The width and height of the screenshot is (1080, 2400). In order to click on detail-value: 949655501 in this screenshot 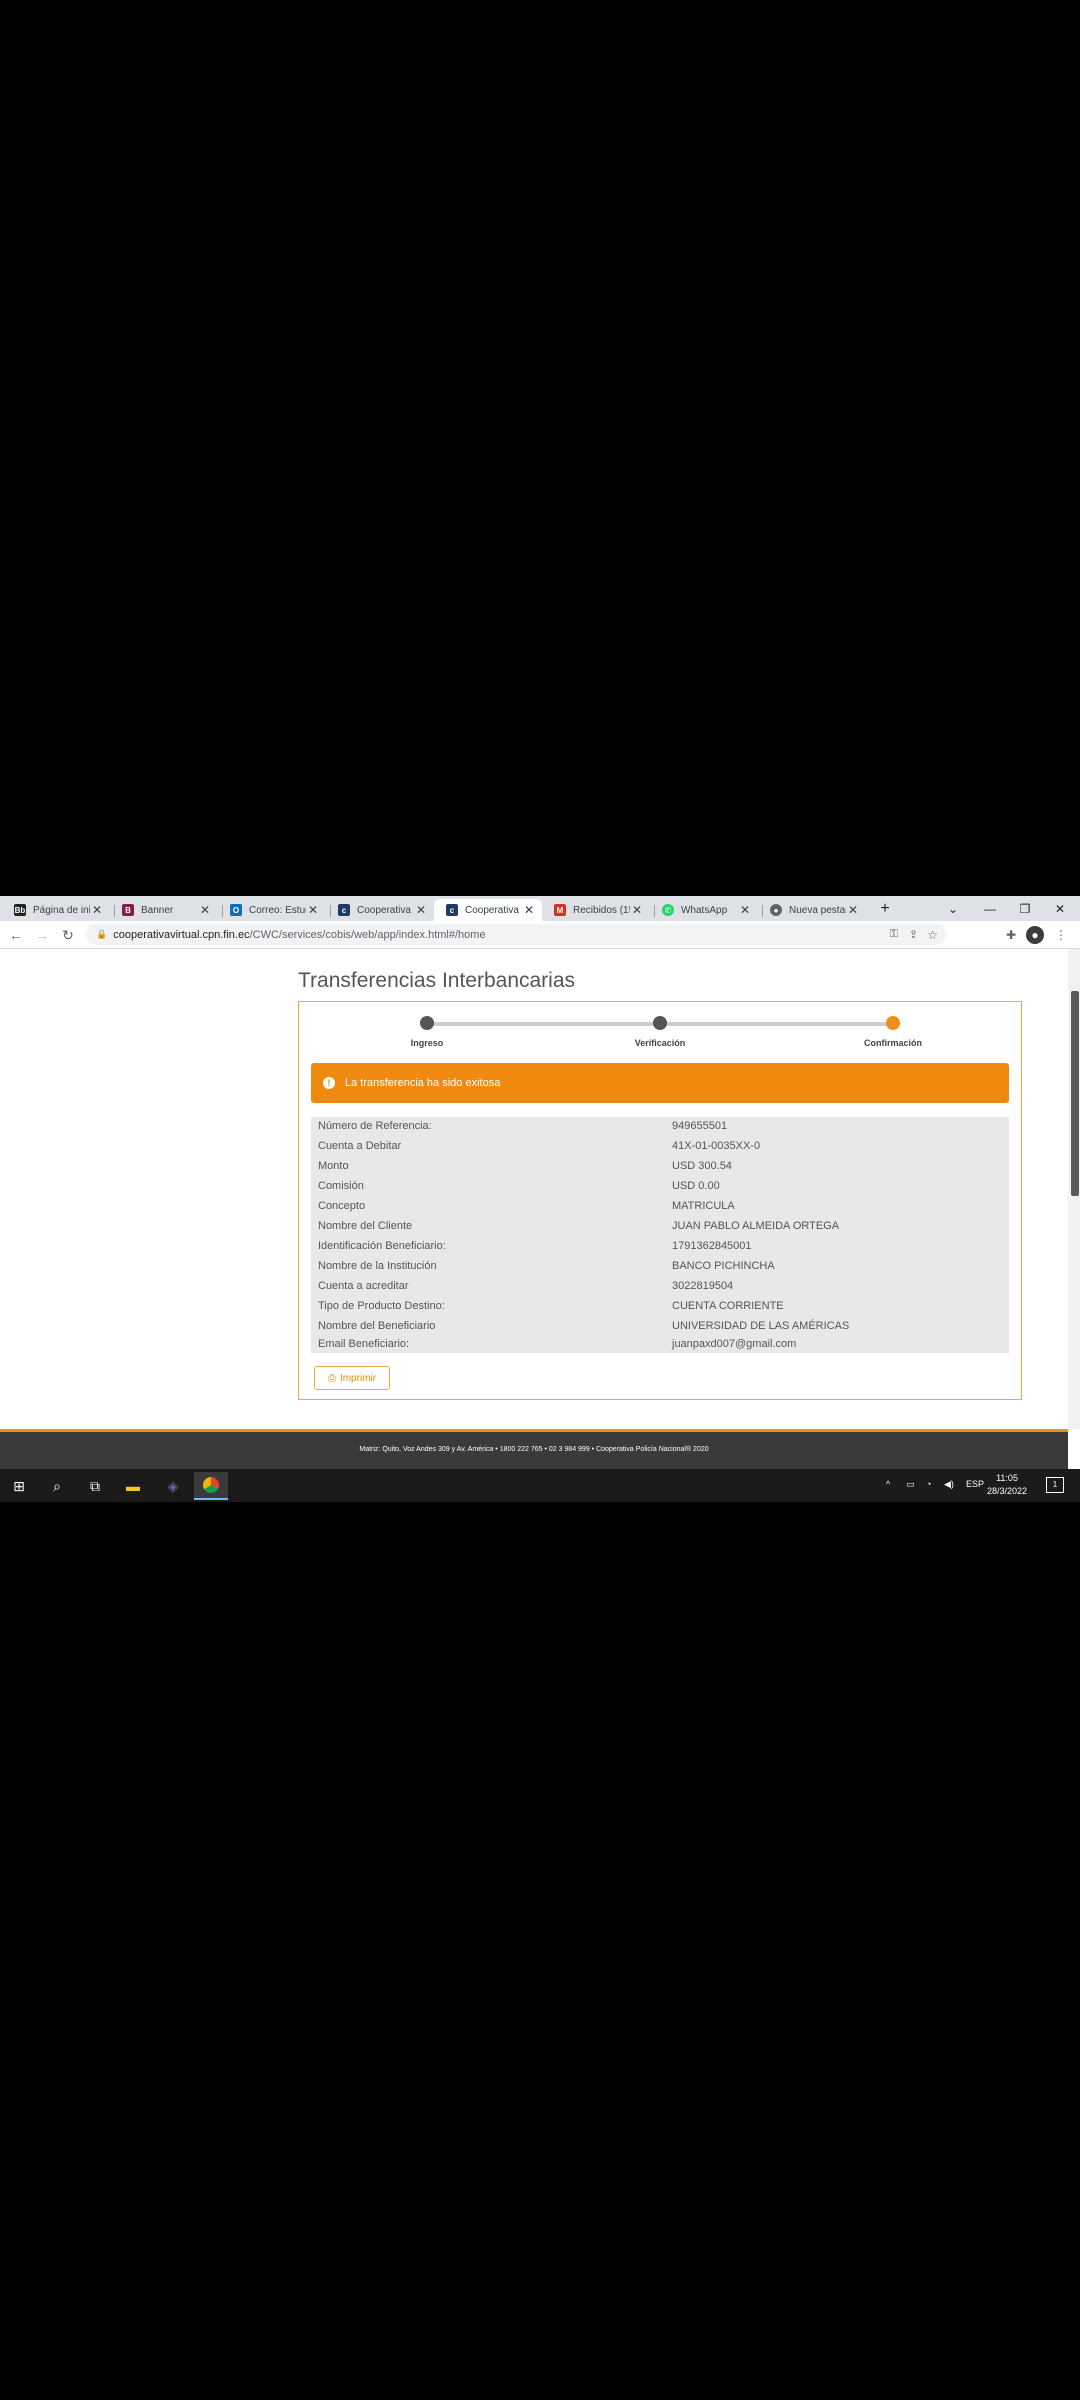, I will do `click(700, 1126)`.